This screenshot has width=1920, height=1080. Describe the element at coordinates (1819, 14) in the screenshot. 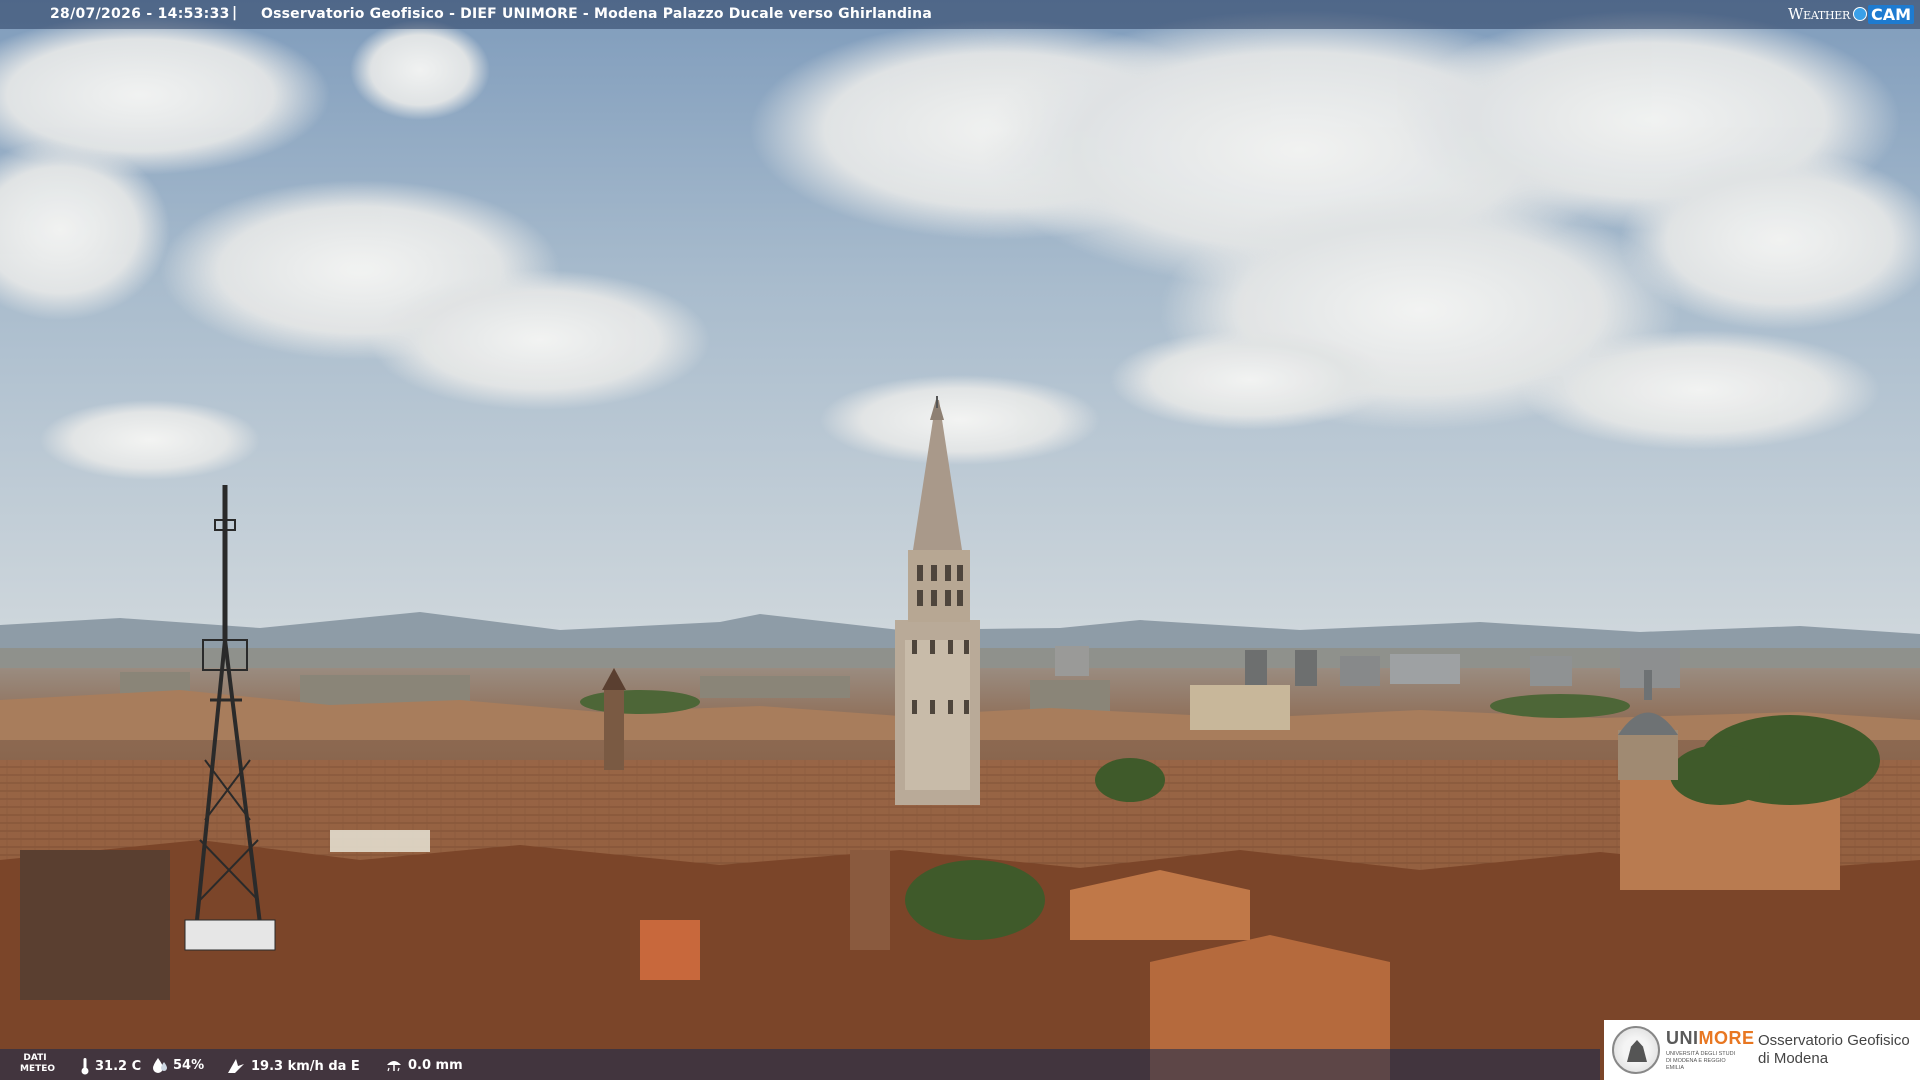

I see `brand-weather: Weather` at that location.